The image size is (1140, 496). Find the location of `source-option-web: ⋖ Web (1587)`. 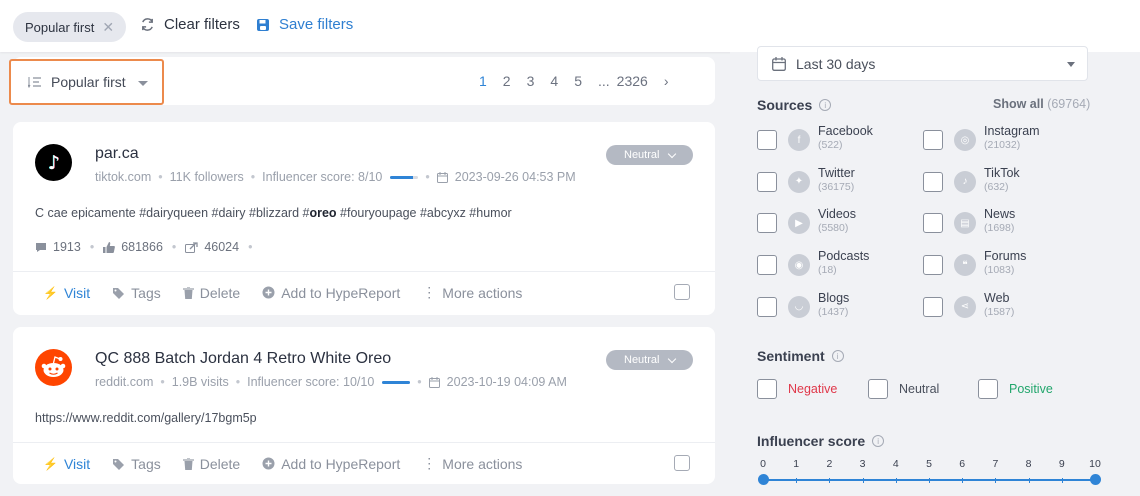

source-option-web: ⋖ Web (1587) is located at coordinates (1003, 307).